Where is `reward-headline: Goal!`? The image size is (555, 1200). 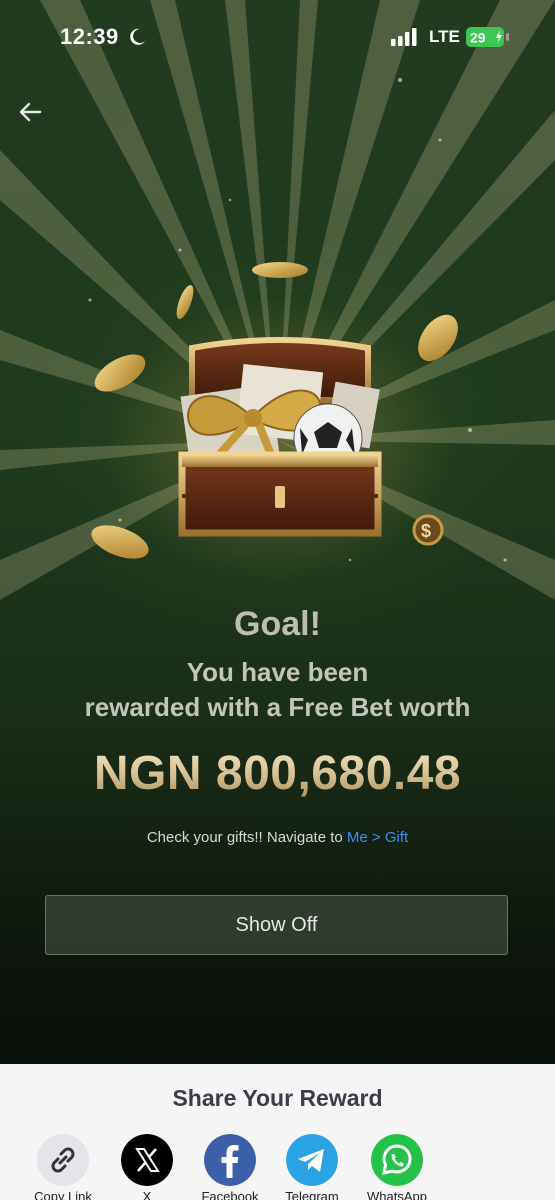
reward-headline: Goal! is located at coordinates (277, 624).